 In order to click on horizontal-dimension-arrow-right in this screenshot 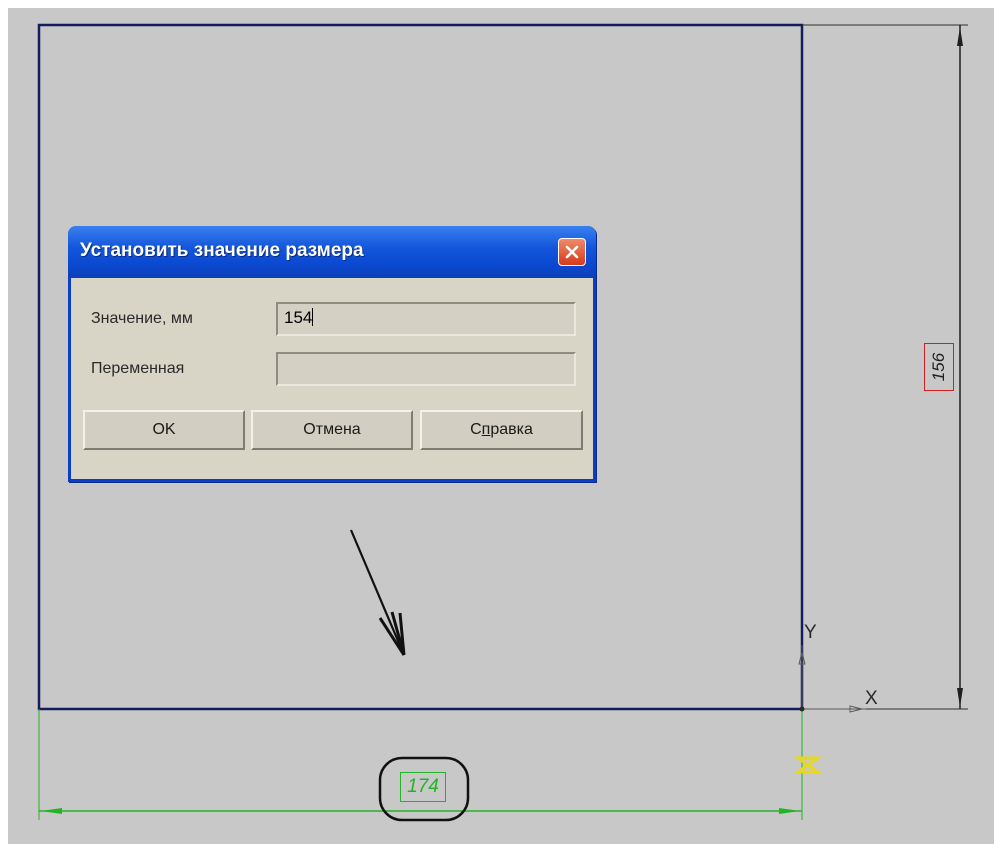, I will do `click(789, 811)`.